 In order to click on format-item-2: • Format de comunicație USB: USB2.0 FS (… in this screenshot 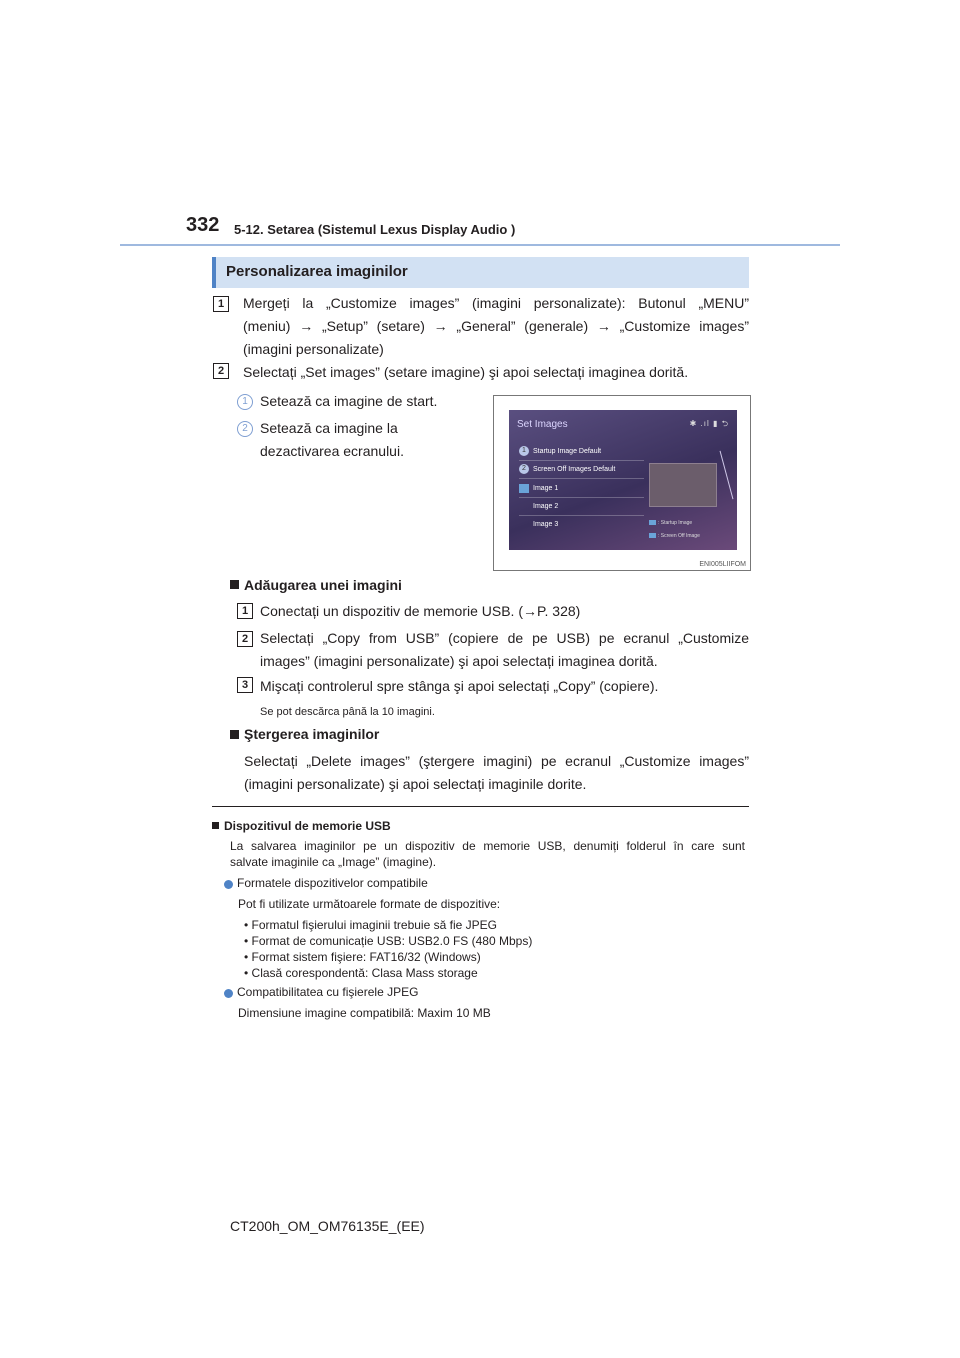, I will do `click(388, 941)`.